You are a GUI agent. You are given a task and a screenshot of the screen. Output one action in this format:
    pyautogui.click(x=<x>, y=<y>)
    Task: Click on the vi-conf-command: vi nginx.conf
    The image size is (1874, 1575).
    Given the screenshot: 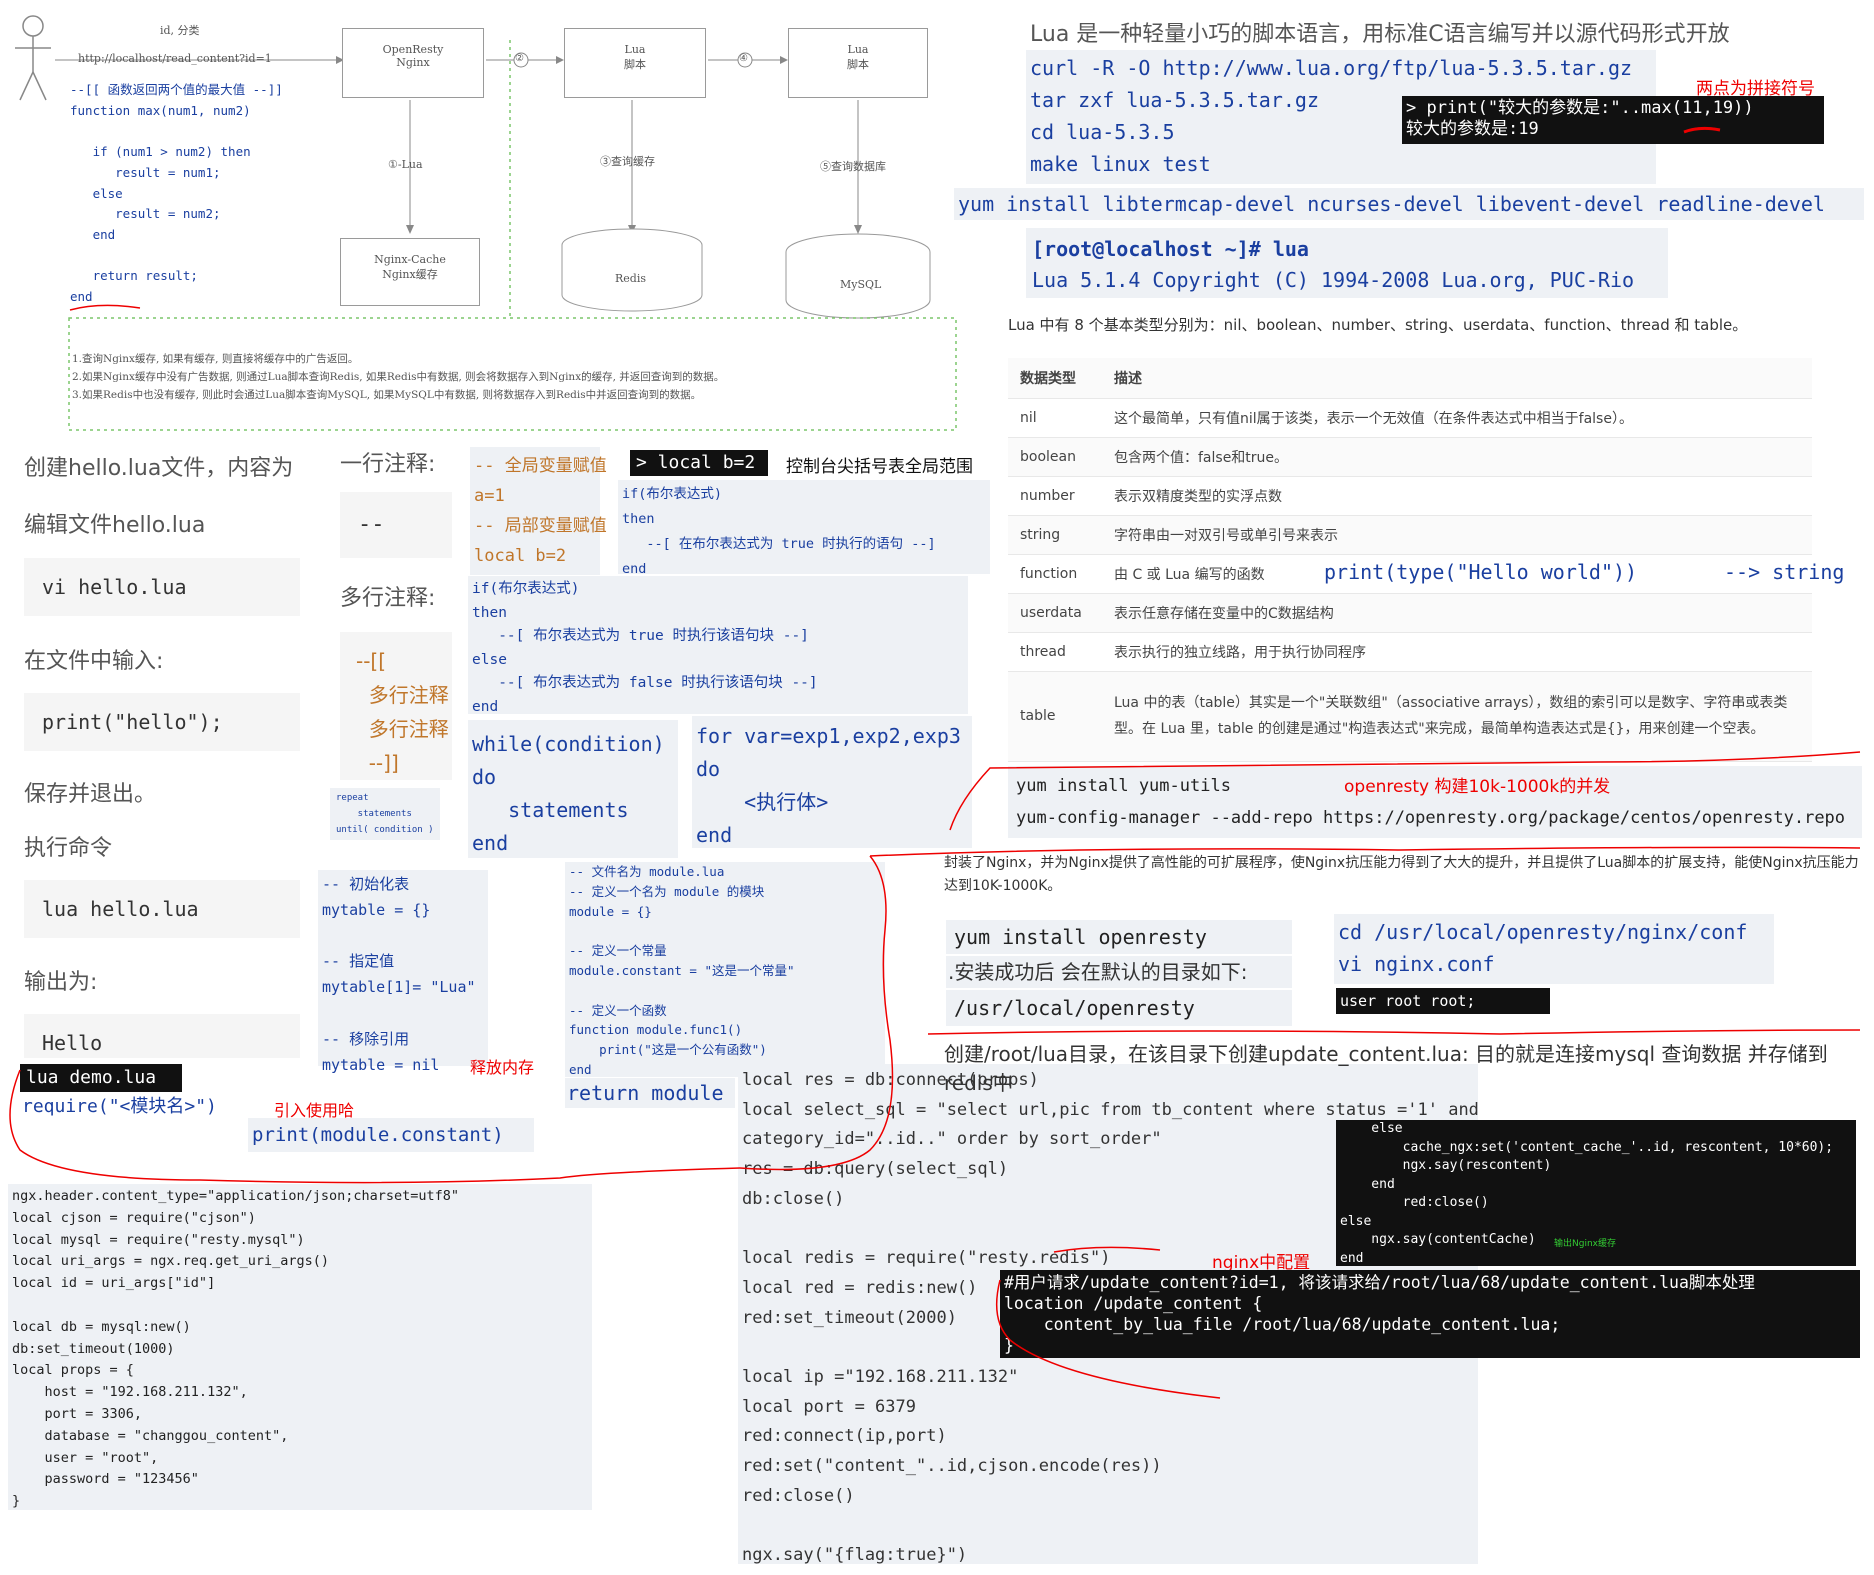 What is the action you would take?
    pyautogui.click(x=1416, y=964)
    